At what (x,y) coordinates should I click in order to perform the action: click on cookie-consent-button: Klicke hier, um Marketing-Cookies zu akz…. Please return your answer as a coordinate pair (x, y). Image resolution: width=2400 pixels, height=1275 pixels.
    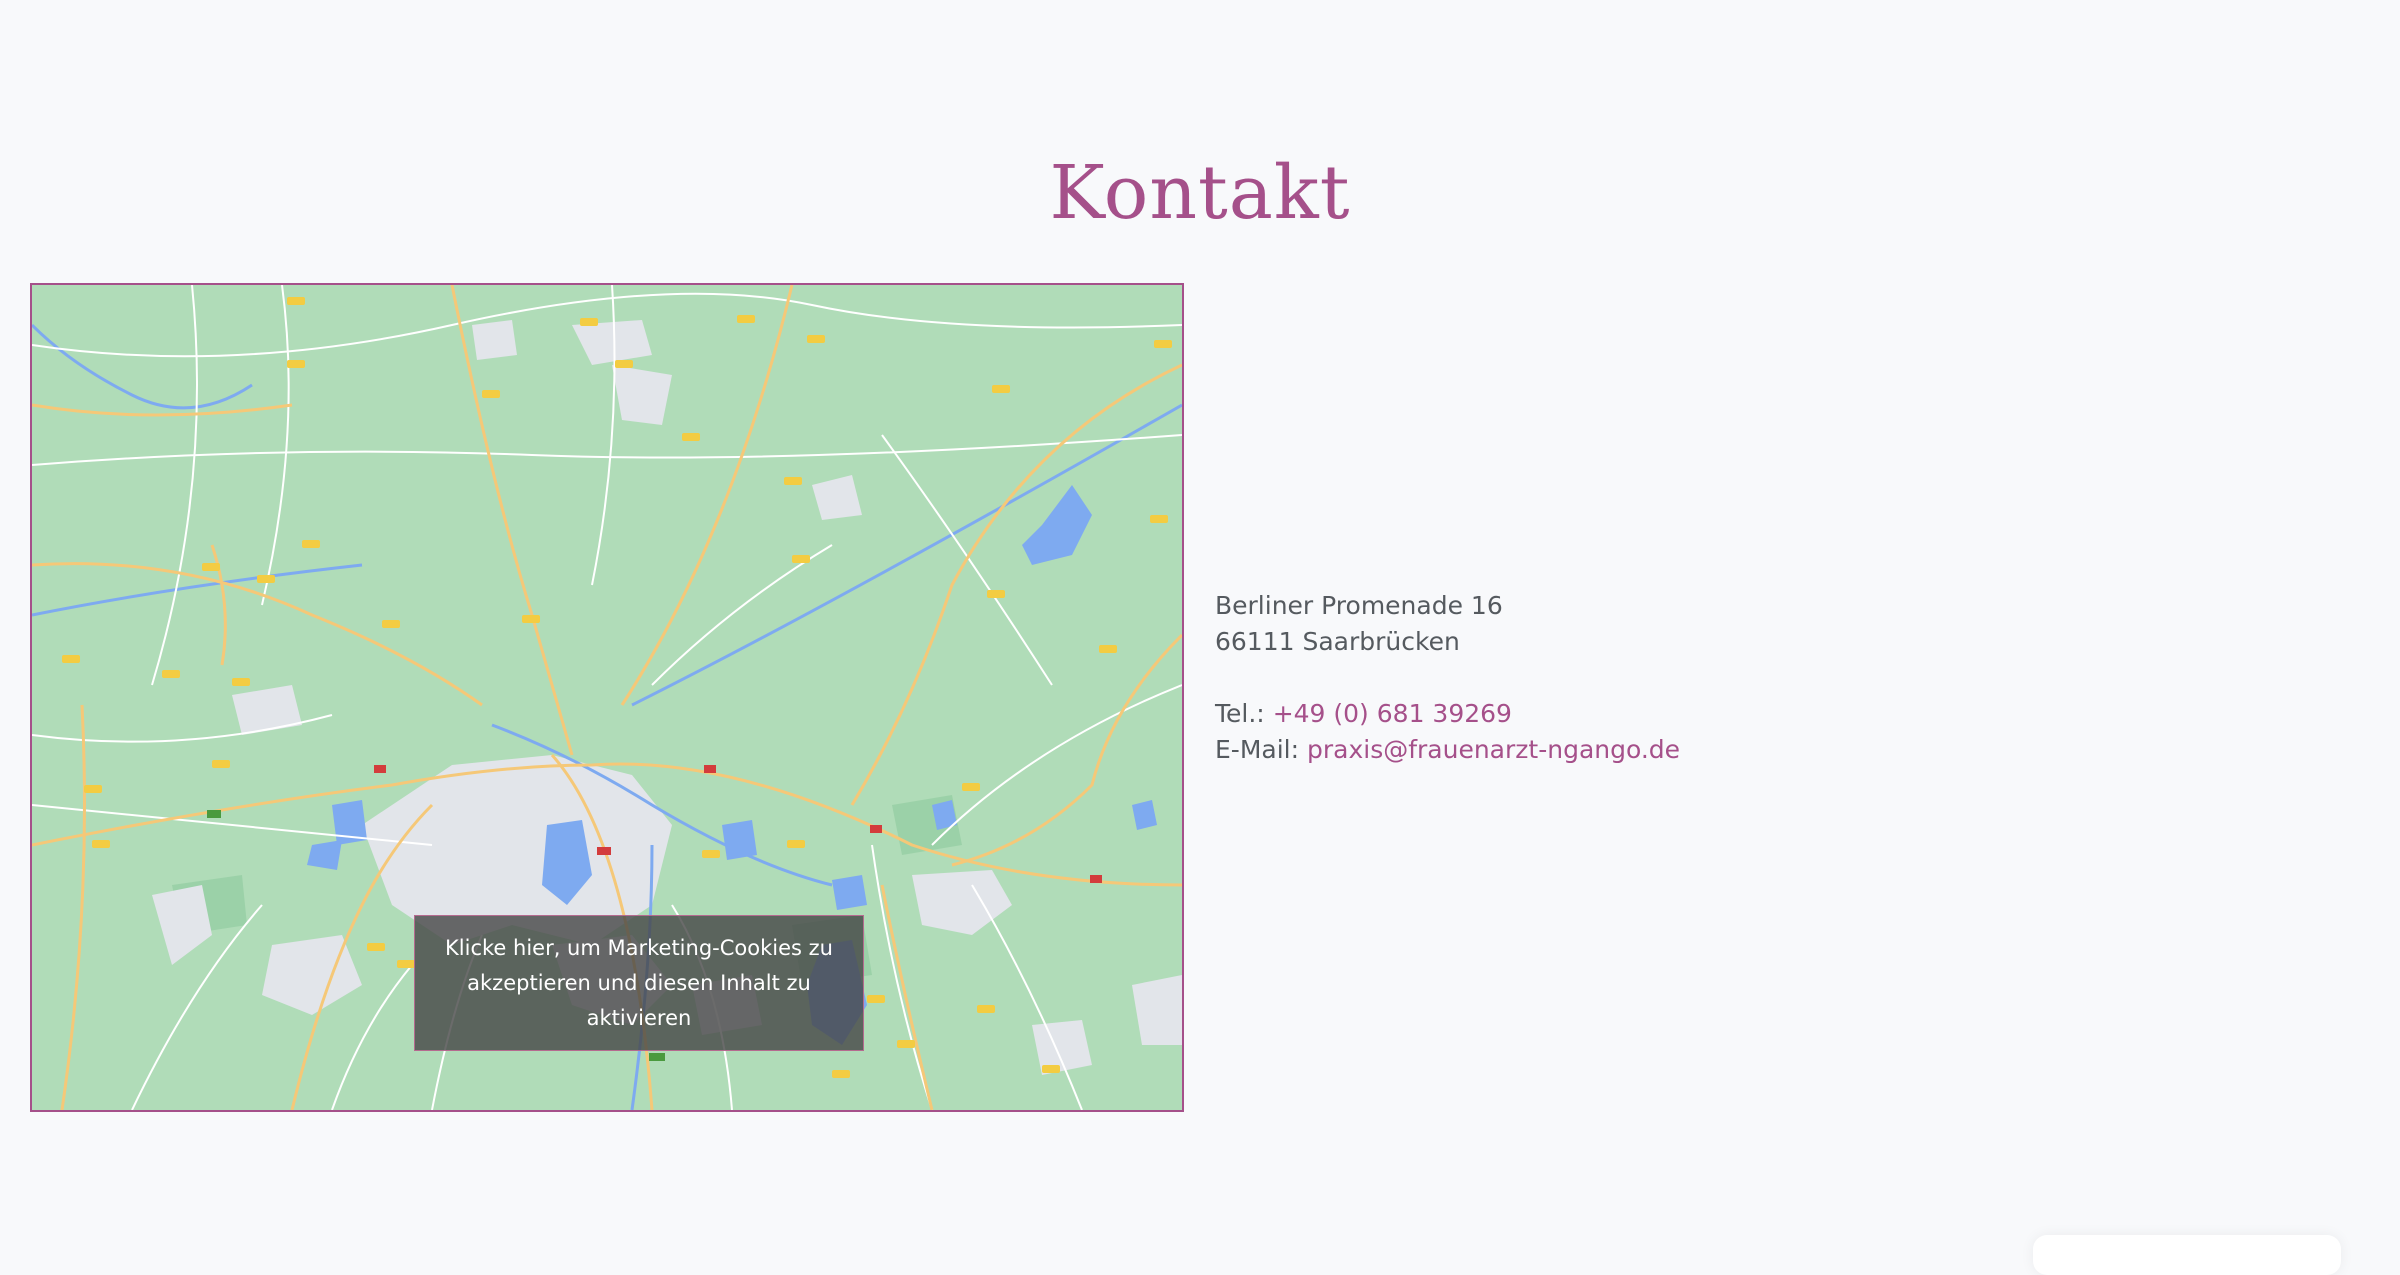
    Looking at the image, I should click on (639, 983).